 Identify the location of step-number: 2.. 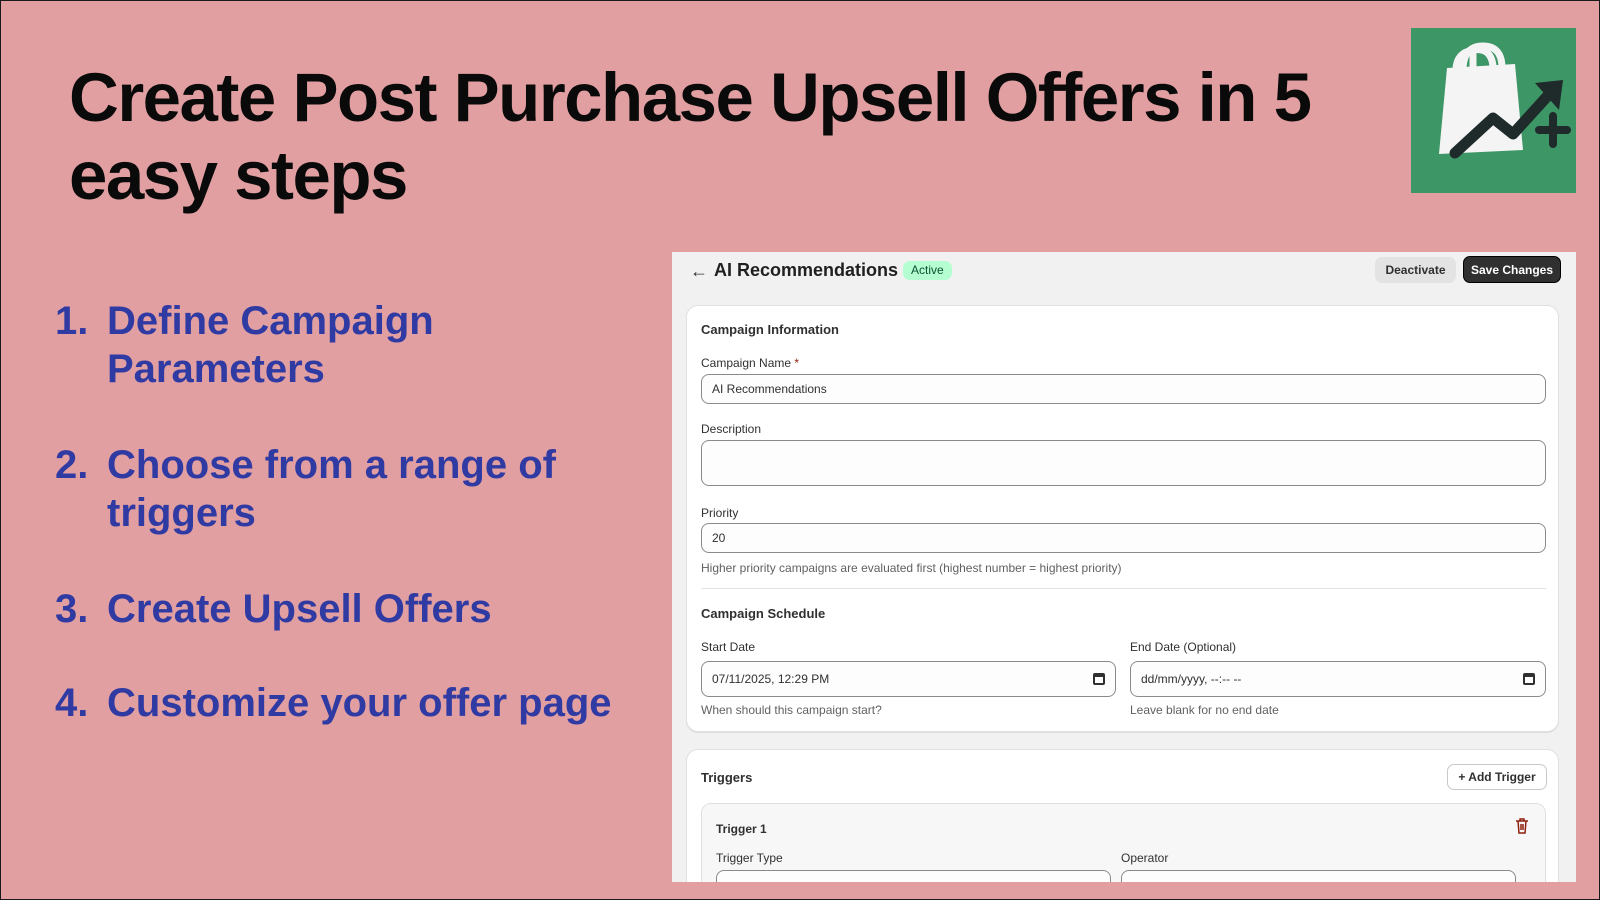
(72, 465).